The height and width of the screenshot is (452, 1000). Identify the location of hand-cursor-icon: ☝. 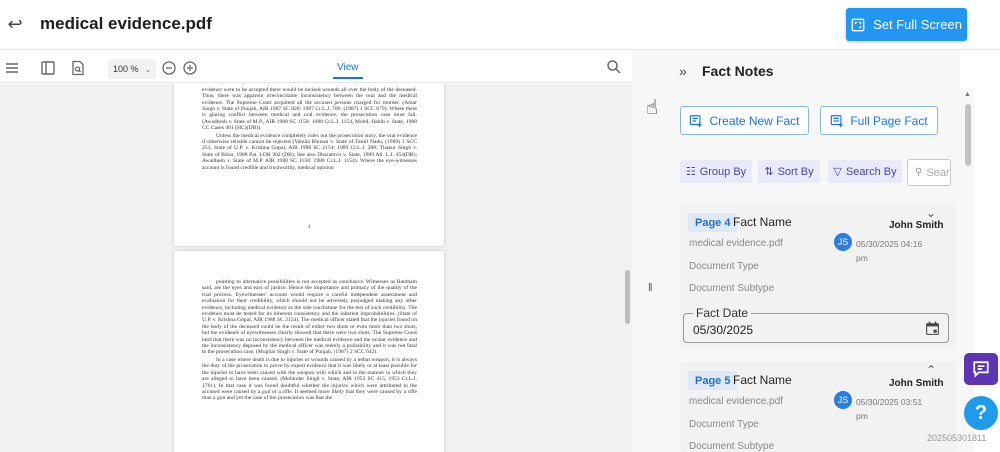
(652, 108).